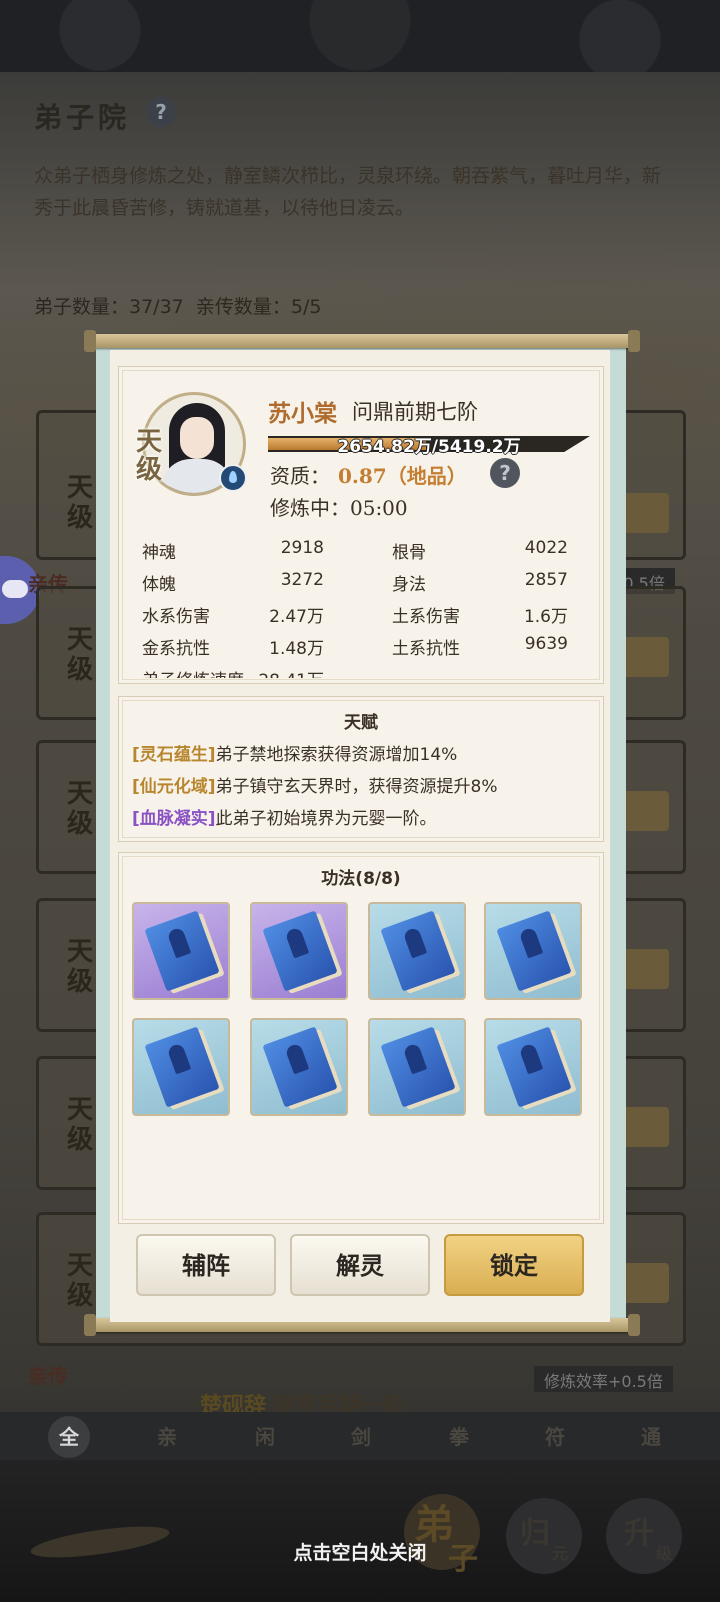 The width and height of the screenshot is (720, 1602). What do you see at coordinates (363, 341) in the screenshot?
I see `scroll-rod-top` at bounding box center [363, 341].